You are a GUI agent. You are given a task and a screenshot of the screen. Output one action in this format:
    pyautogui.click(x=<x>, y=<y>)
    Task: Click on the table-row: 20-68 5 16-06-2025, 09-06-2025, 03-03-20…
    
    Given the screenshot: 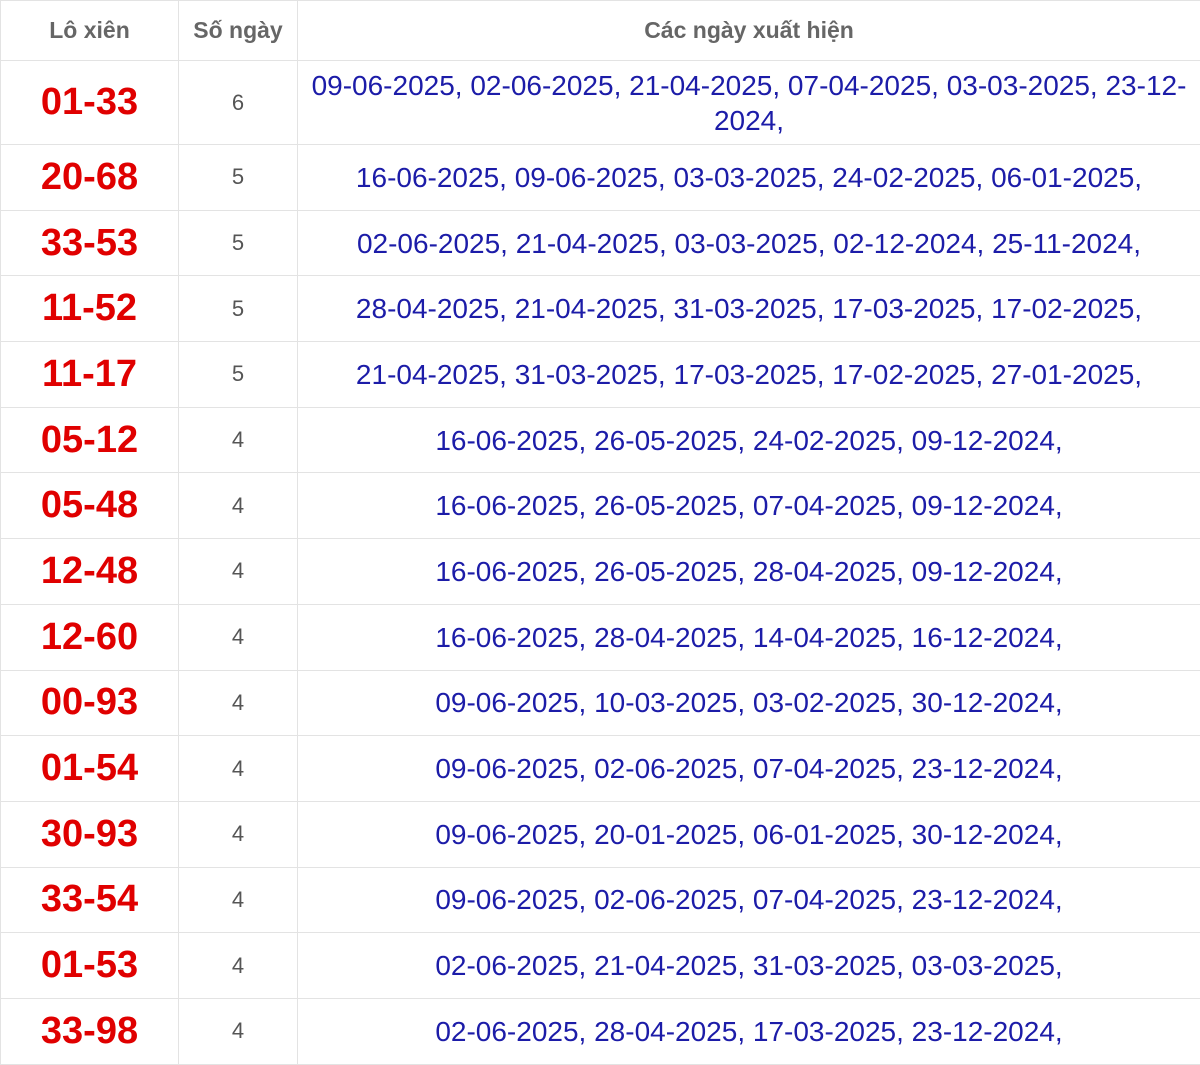 What is the action you would take?
    pyautogui.click(x=600, y=178)
    